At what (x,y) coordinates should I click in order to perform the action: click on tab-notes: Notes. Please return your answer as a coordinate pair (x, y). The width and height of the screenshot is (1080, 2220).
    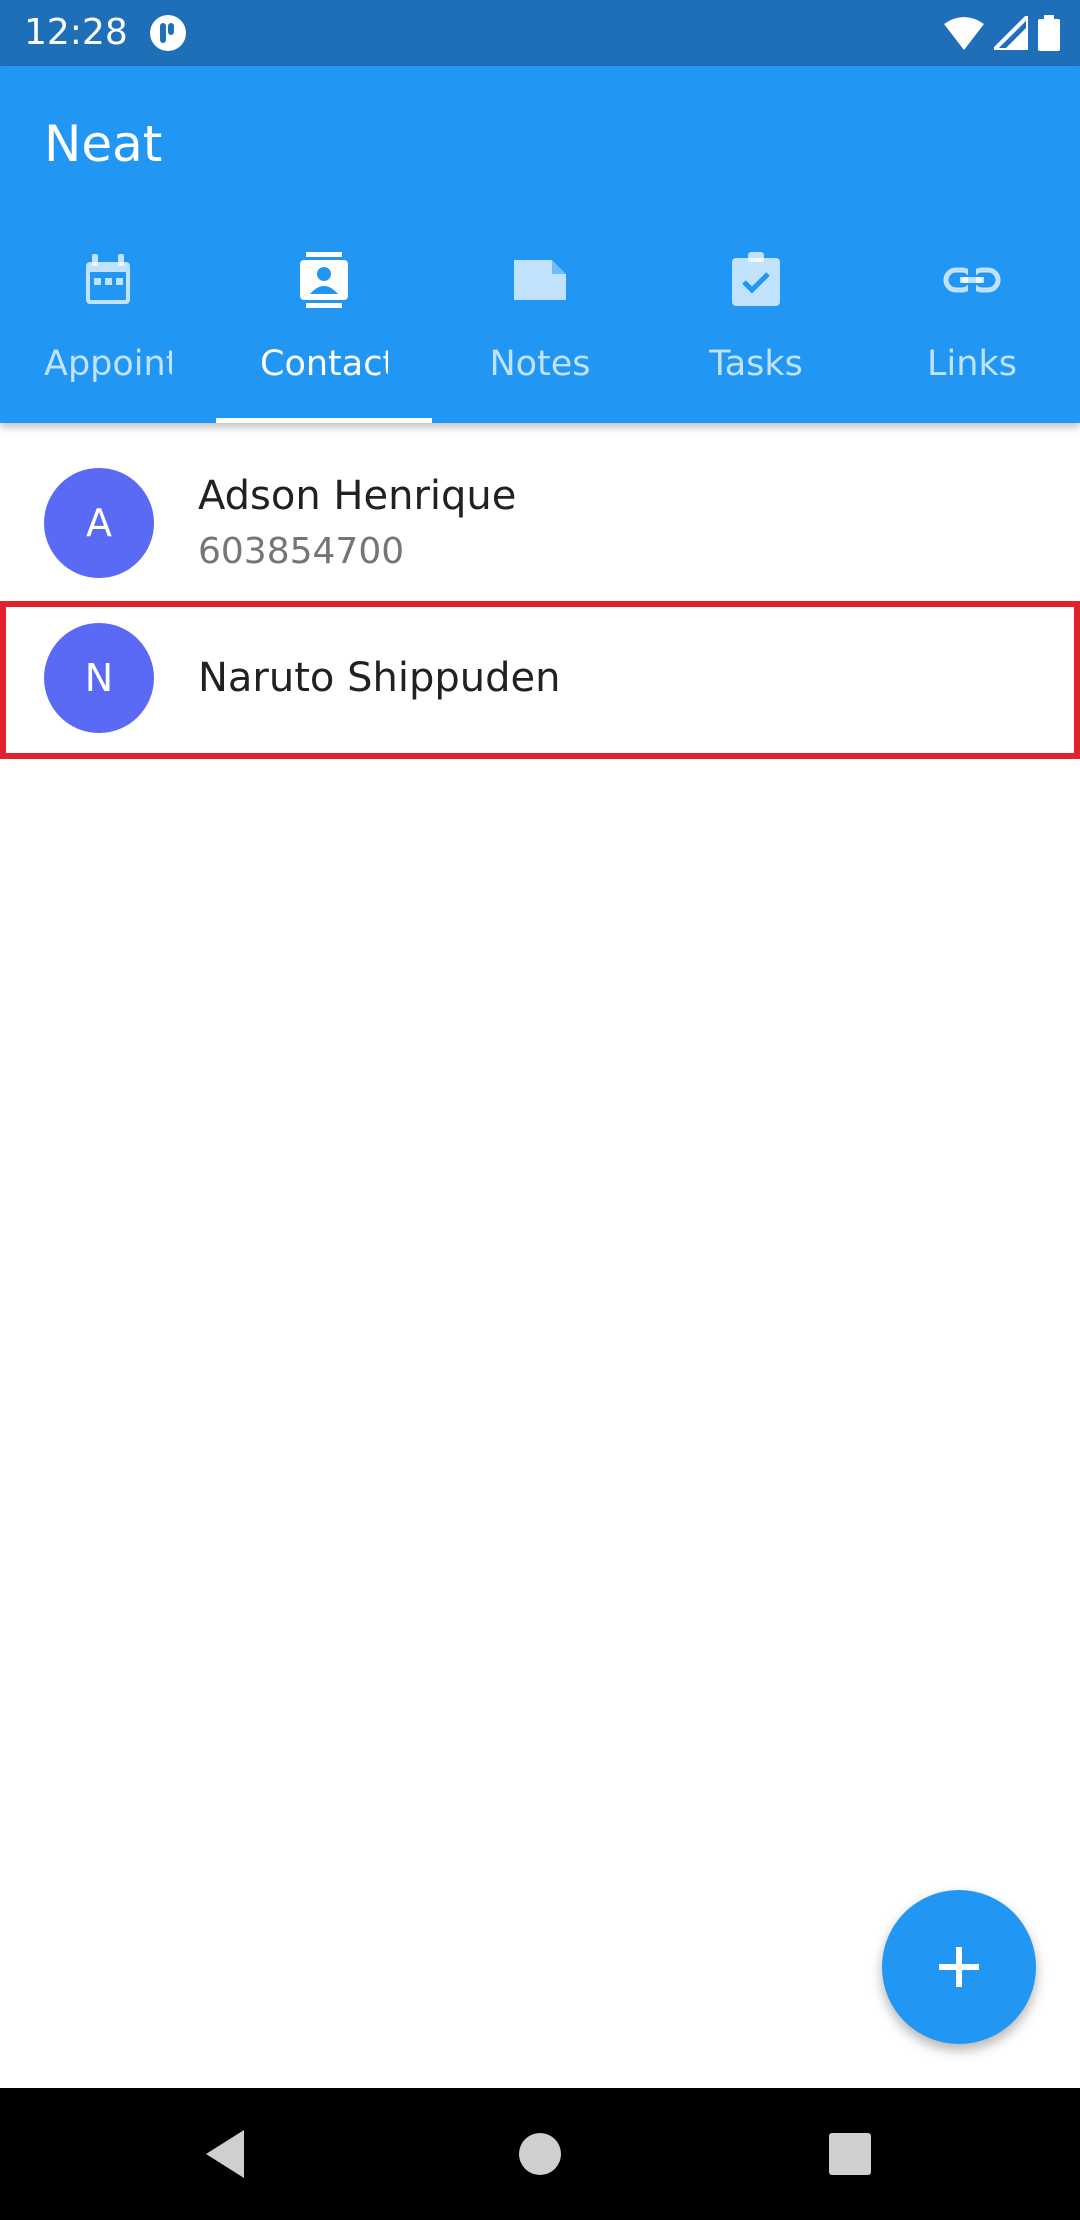
    Looking at the image, I should click on (540, 327).